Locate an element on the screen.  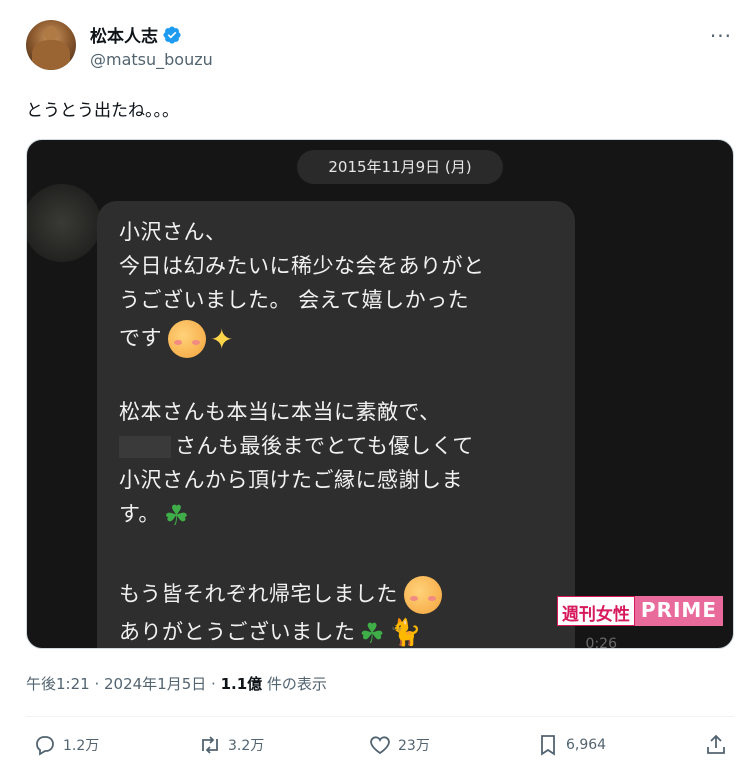
retweet-button: 3.2万 is located at coordinates (231, 745).